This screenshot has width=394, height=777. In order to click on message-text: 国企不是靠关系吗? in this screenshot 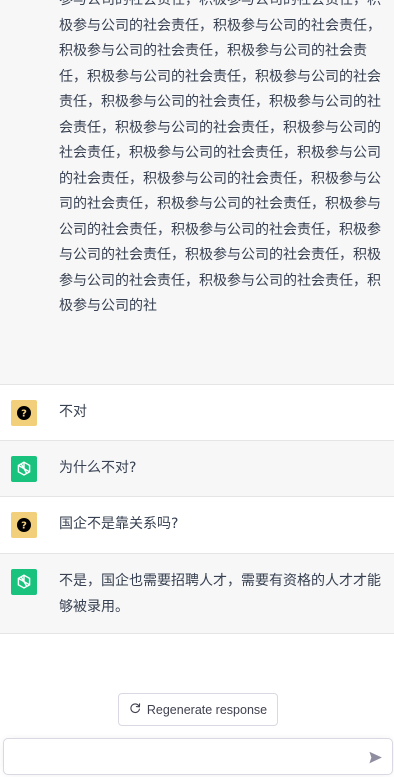, I will do `click(119, 524)`.